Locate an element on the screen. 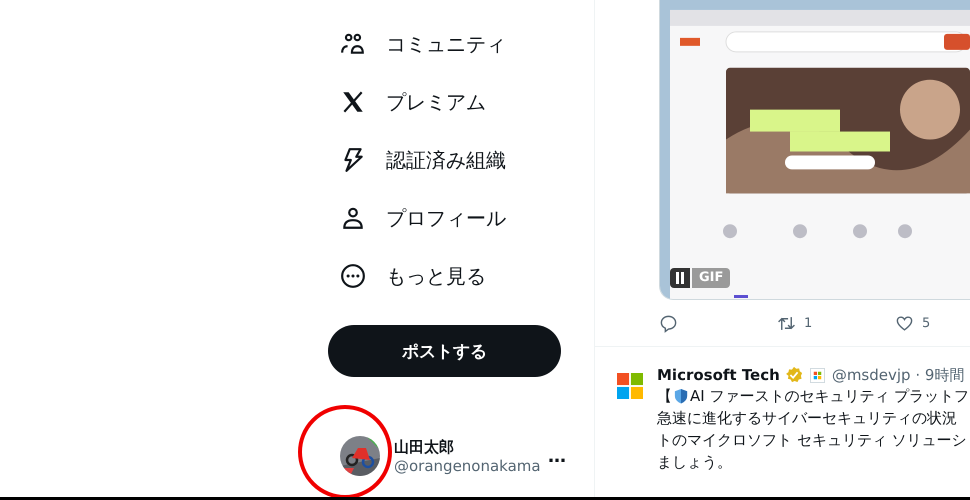 This screenshot has width=970, height=500. tweet-text: AI ファーストのセキュリティ プラットフ is located at coordinates (830, 396).